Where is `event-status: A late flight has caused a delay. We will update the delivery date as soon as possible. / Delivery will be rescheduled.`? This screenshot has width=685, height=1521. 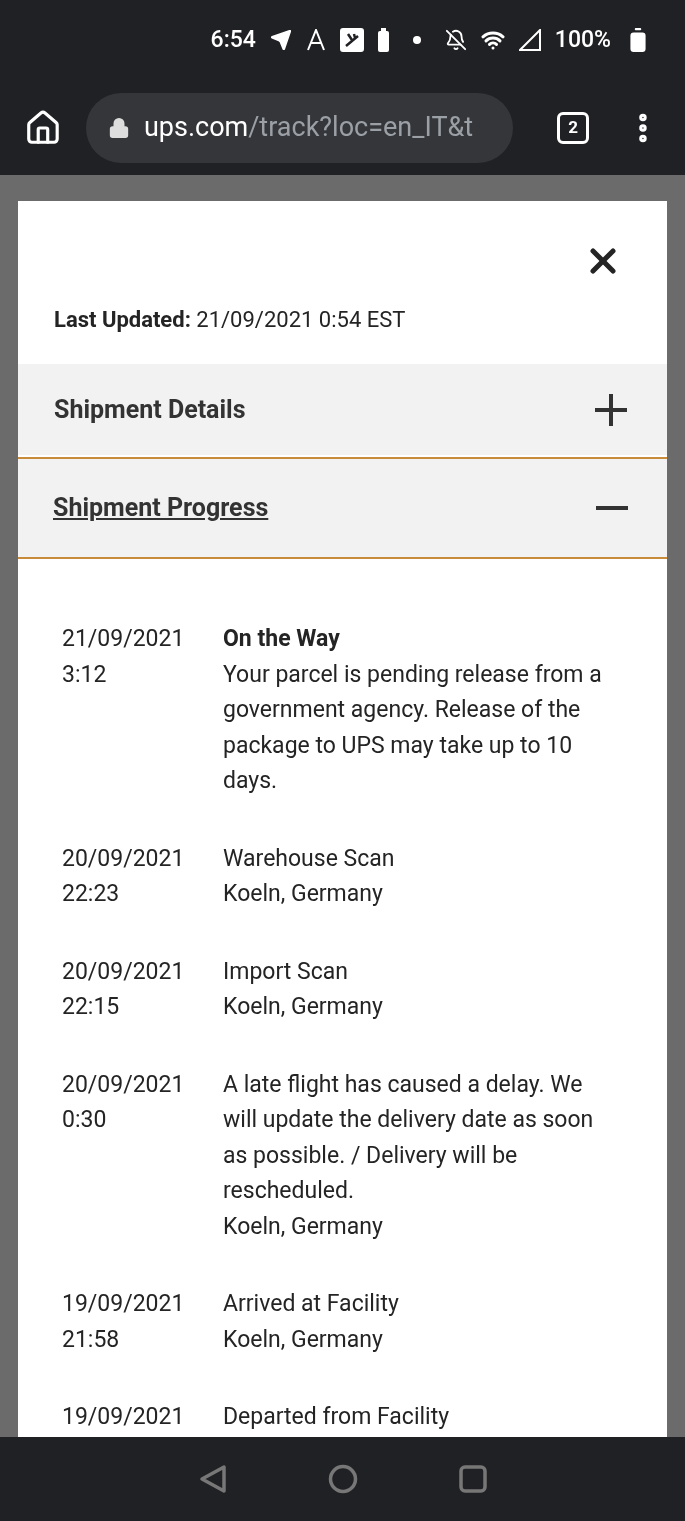
event-status: A late flight has caused a delay. We will update the delivery date as soon as possible. / Delivery will be rescheduled. is located at coordinates (409, 1137).